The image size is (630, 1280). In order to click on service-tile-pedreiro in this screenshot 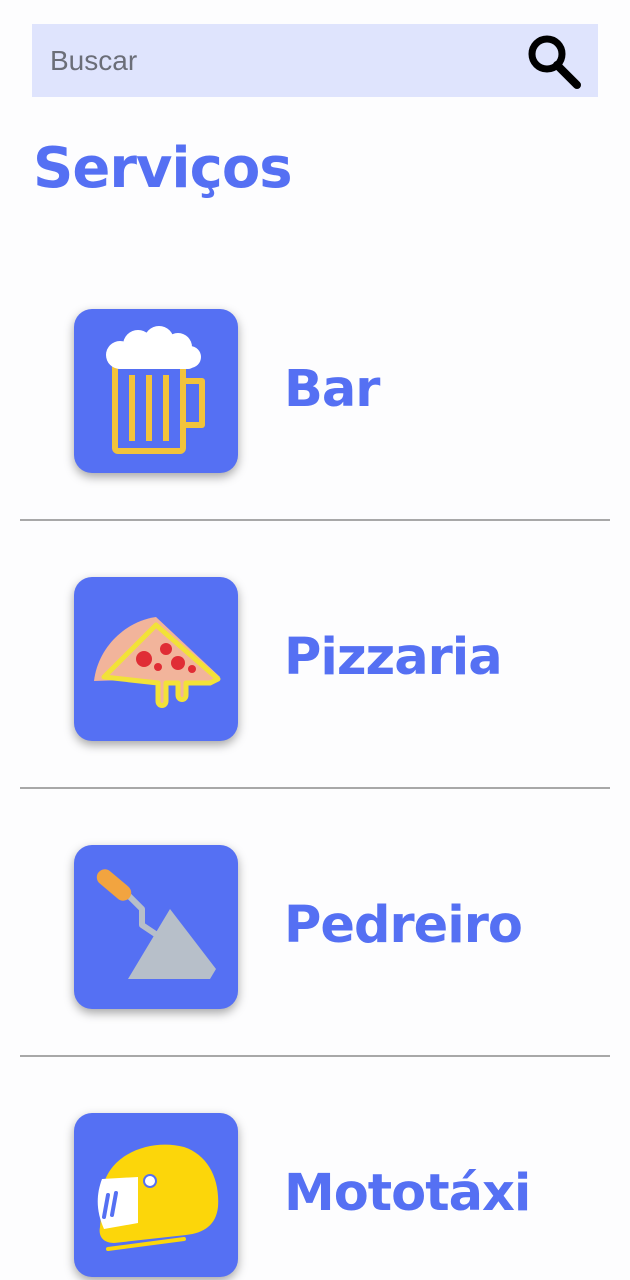, I will do `click(156, 927)`.